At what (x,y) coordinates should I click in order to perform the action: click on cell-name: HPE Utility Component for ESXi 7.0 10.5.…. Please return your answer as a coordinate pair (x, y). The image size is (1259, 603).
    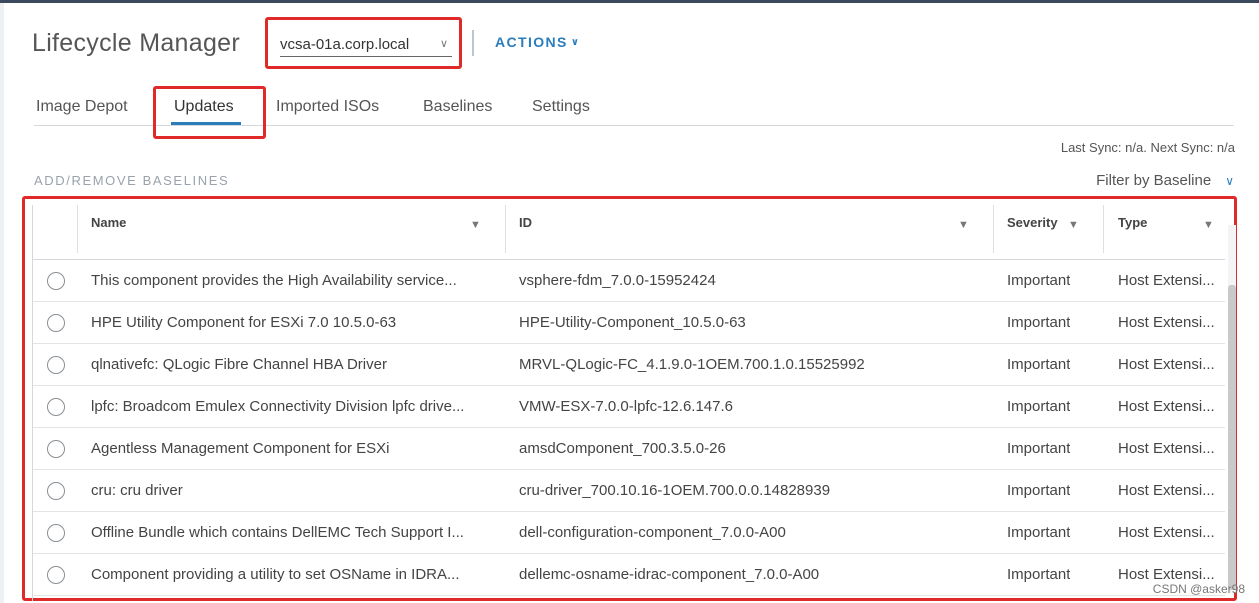
    Looking at the image, I should click on (244, 322).